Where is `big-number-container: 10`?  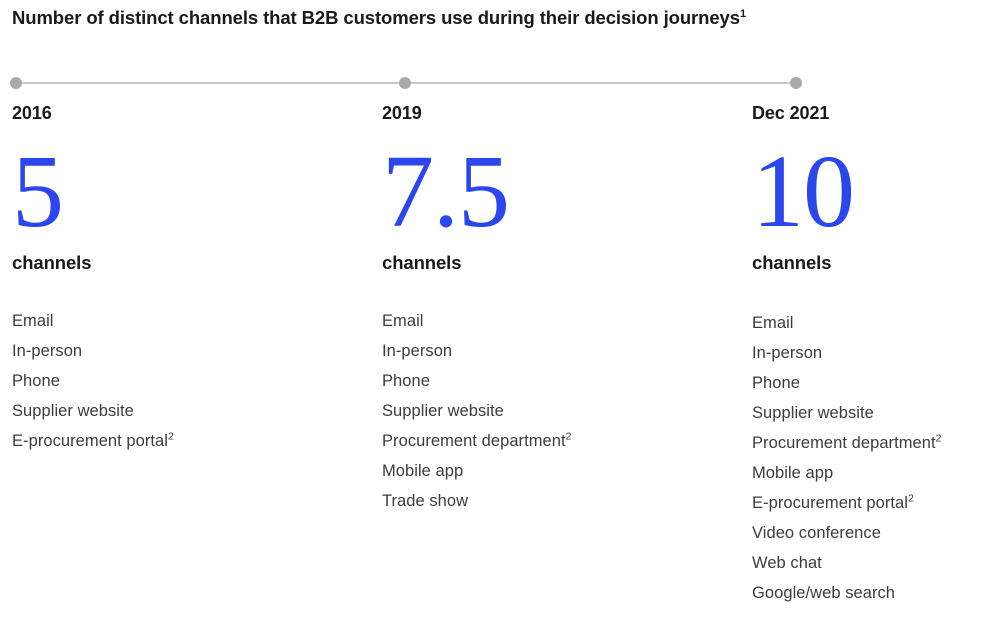
big-number-container: 10 is located at coordinates (872, 185).